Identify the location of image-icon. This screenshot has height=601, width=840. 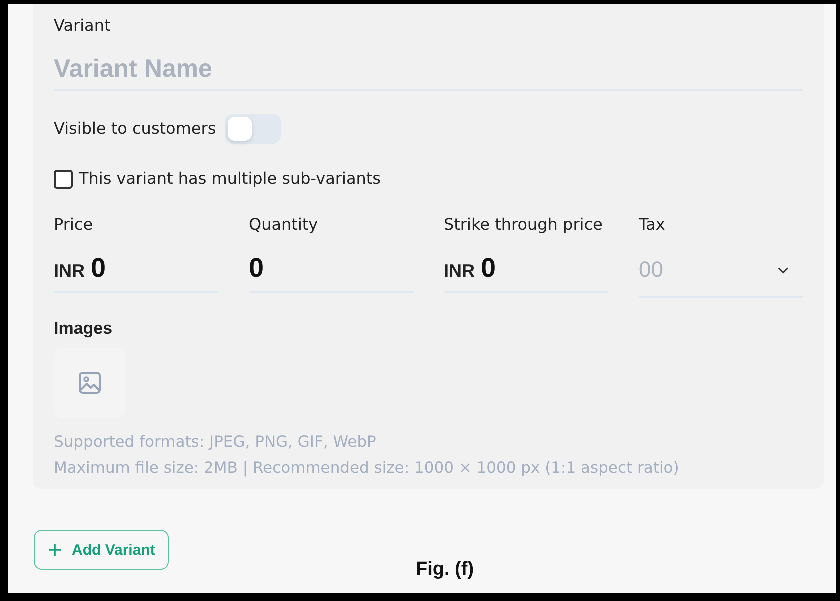
(90, 383).